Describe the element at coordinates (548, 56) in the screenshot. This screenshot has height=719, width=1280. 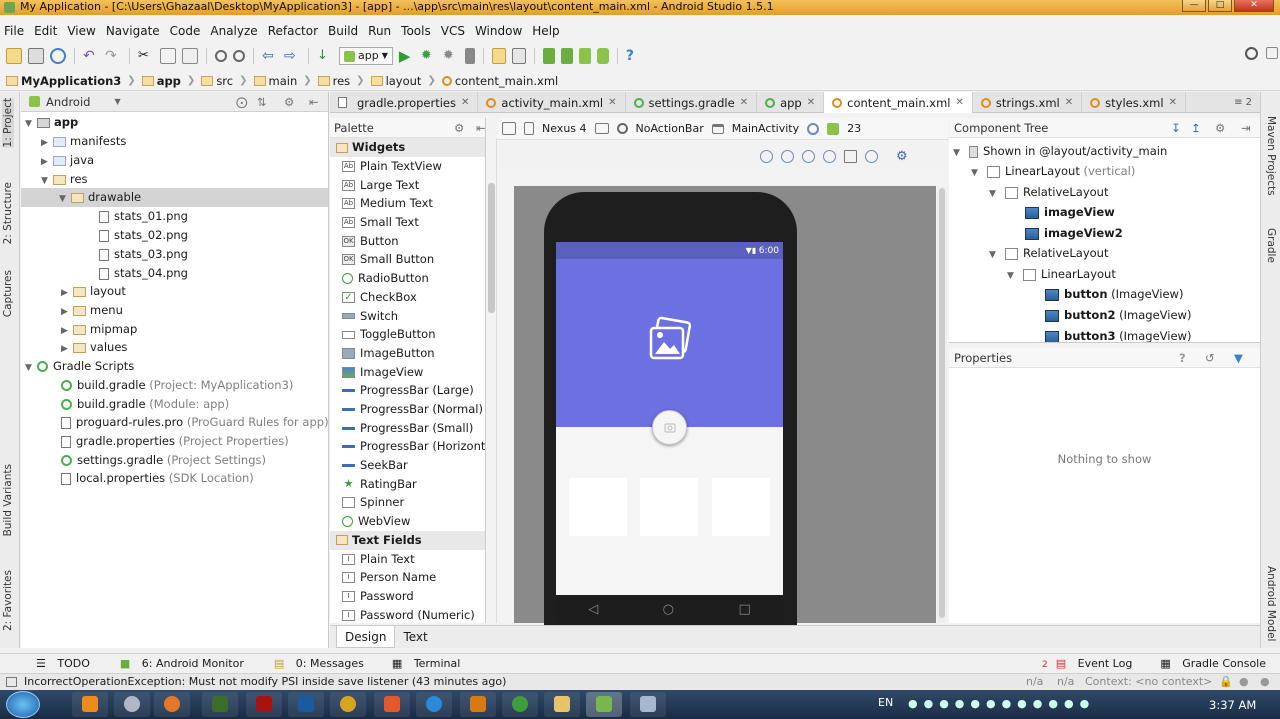
I see `gradle-sync-icon` at that location.